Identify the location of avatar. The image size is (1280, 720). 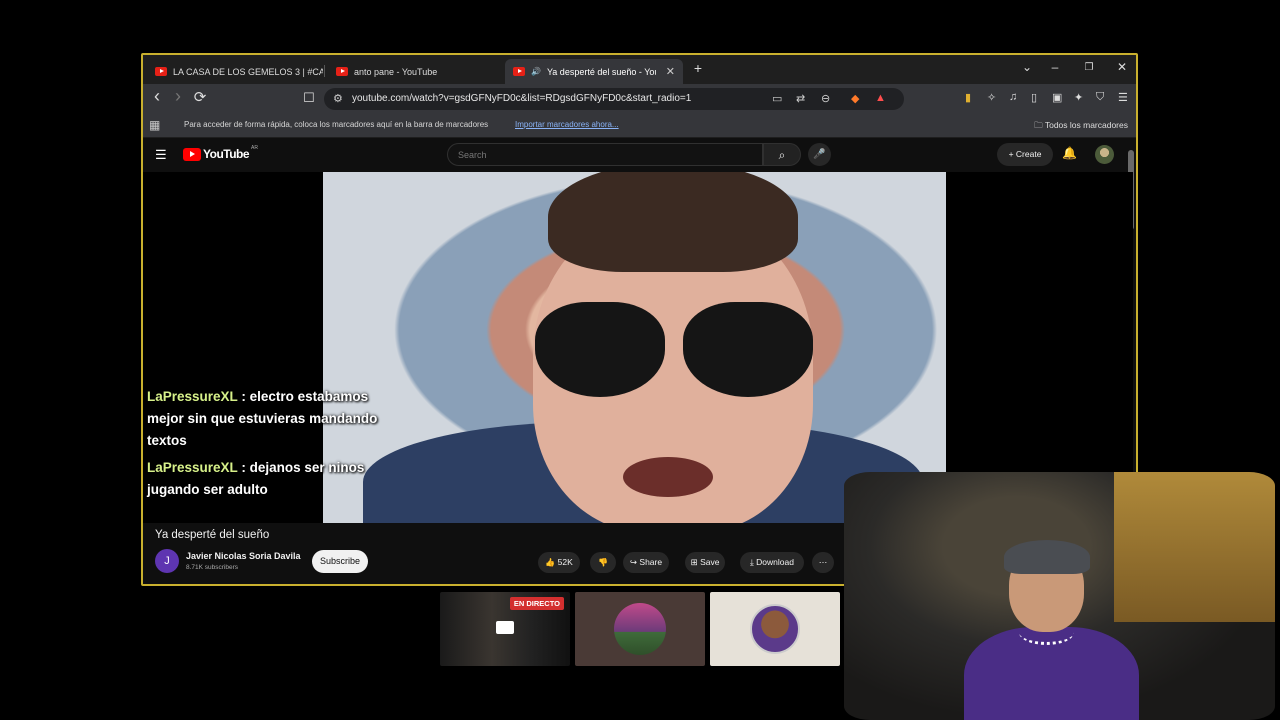
(775, 629).